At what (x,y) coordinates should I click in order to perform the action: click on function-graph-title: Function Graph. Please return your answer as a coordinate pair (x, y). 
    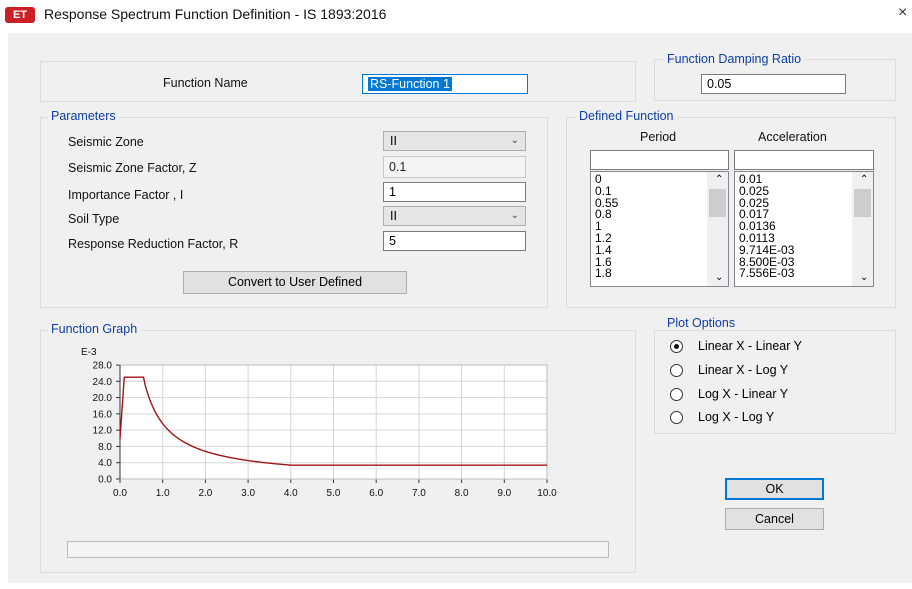
    Looking at the image, I should click on (94, 329).